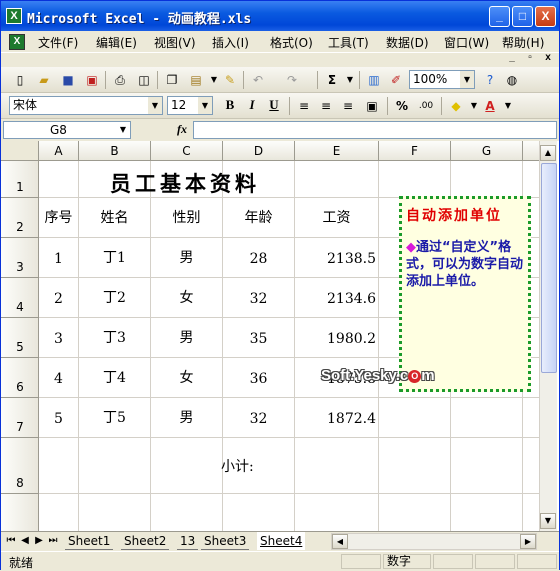  I want to click on format-painter-icon: ✎, so click(230, 80).